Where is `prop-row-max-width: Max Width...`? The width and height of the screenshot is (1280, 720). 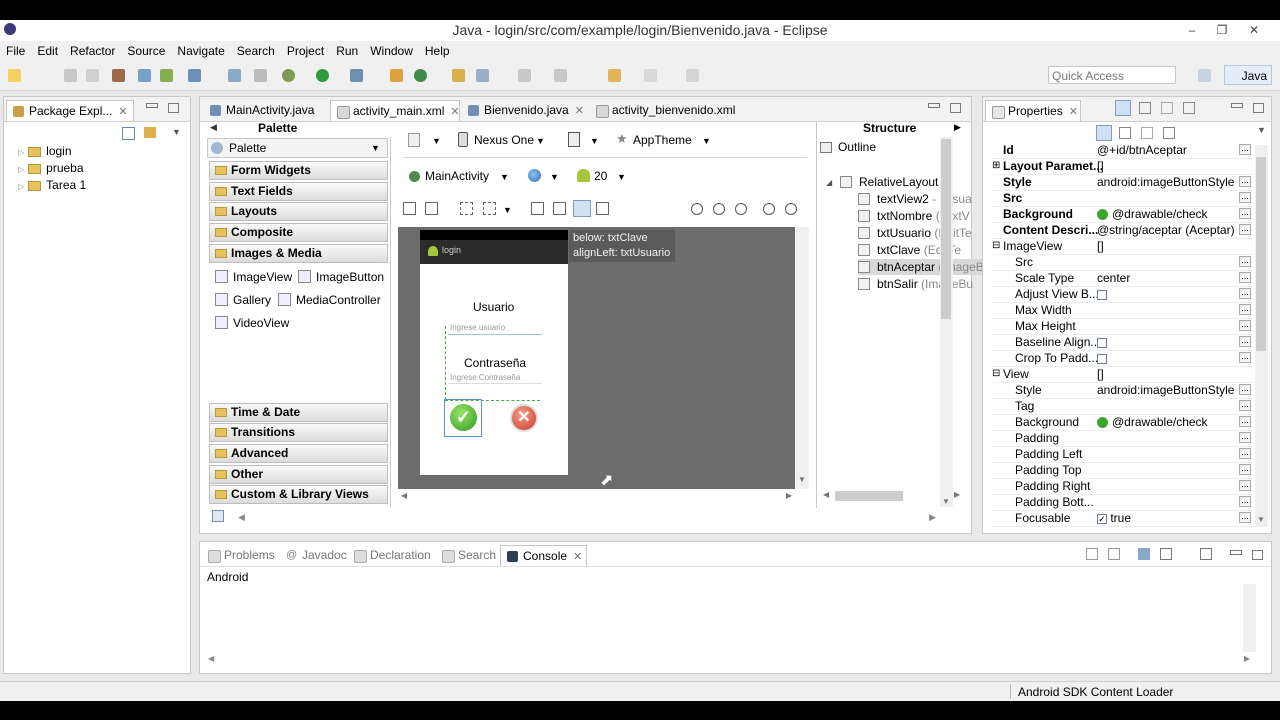 prop-row-max-width: Max Width... is located at coordinates (1121, 310).